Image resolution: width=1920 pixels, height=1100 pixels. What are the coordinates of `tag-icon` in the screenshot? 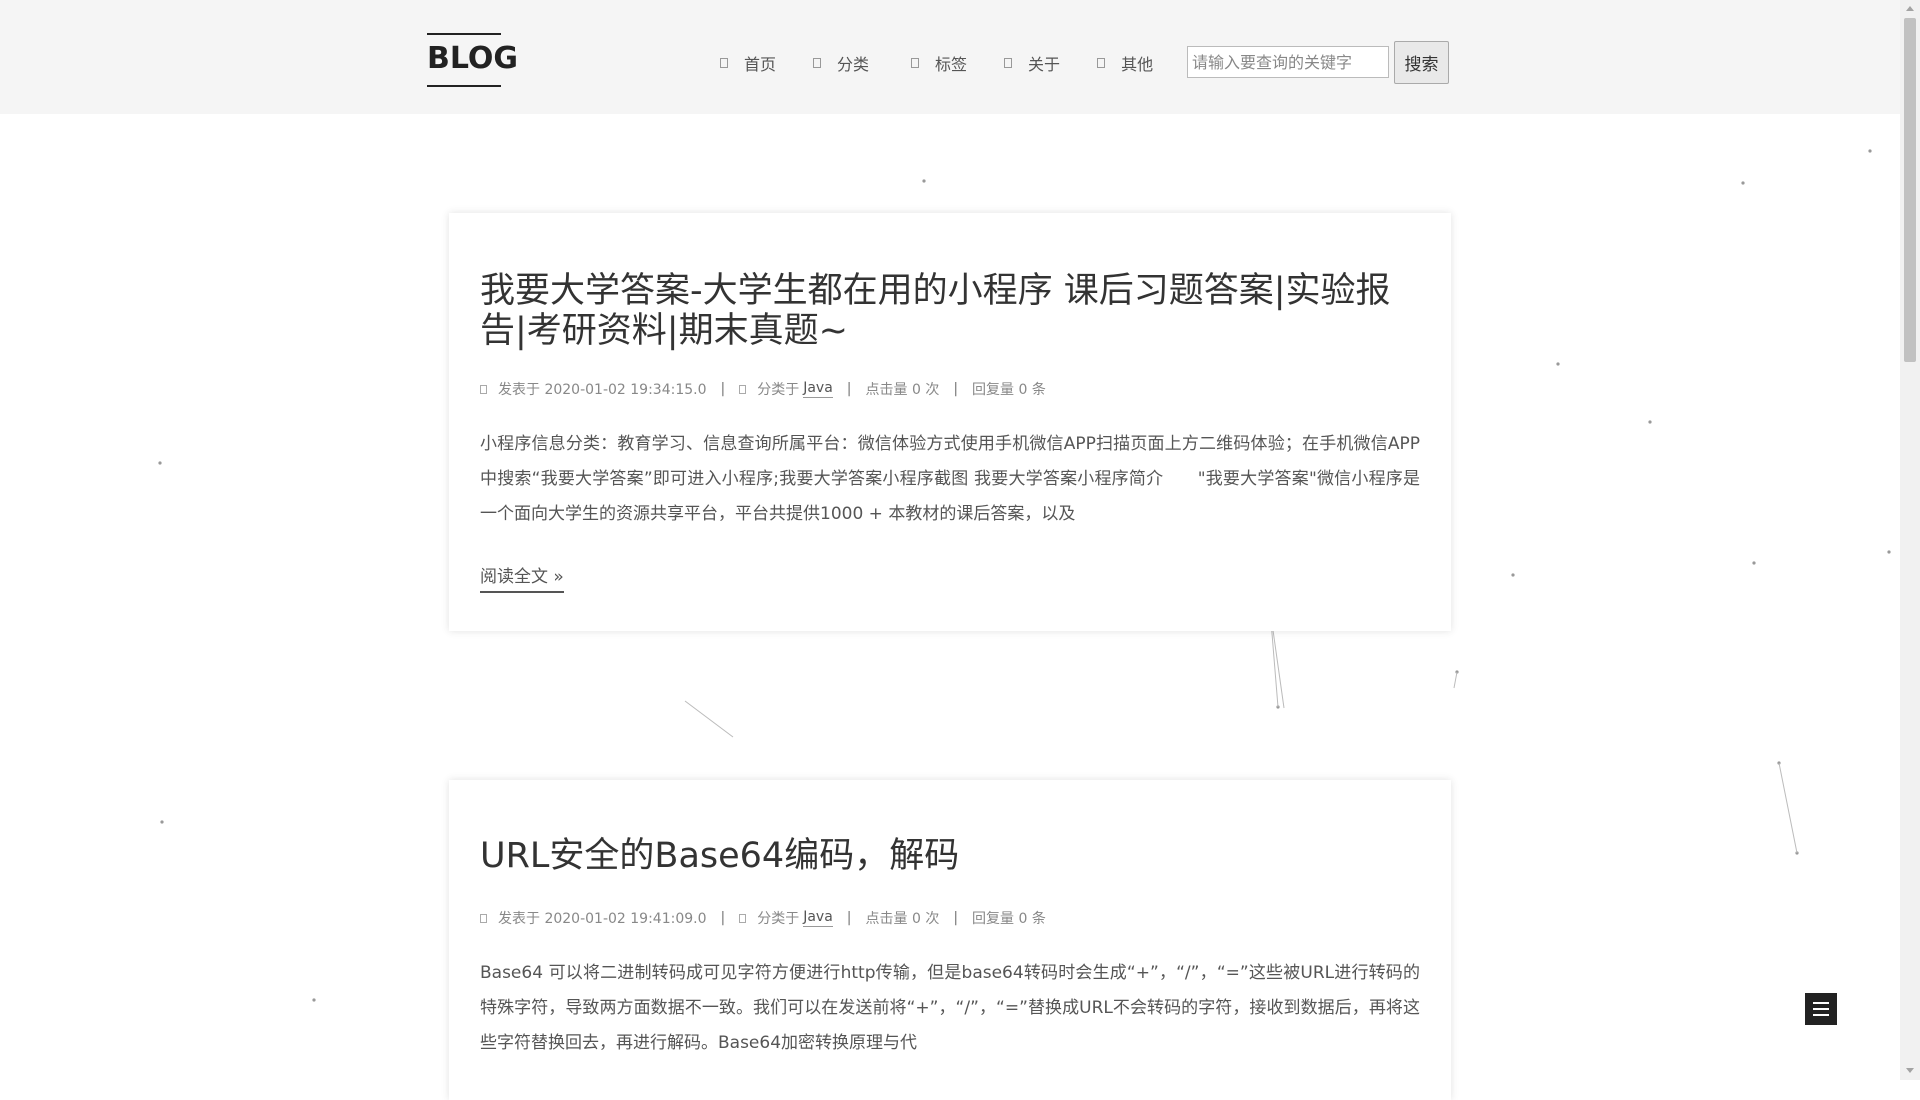 It's located at (915, 63).